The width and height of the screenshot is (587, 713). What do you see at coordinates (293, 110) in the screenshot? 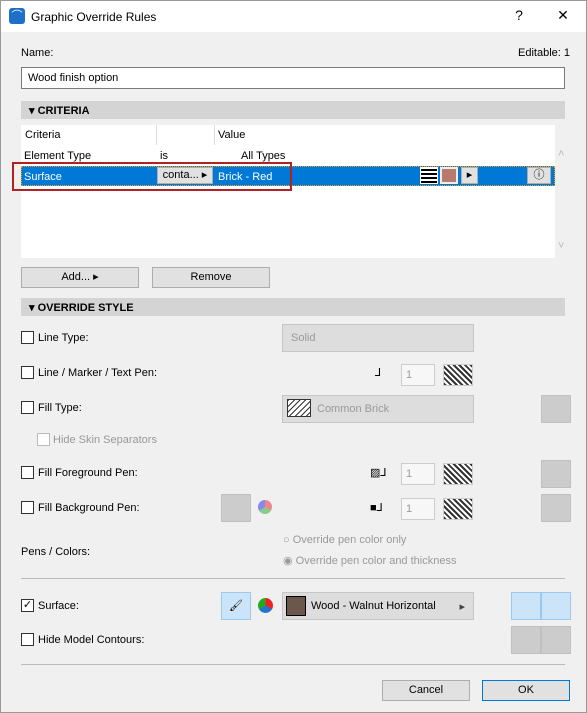
I see `criteria-header: ▾ CRITERIA` at bounding box center [293, 110].